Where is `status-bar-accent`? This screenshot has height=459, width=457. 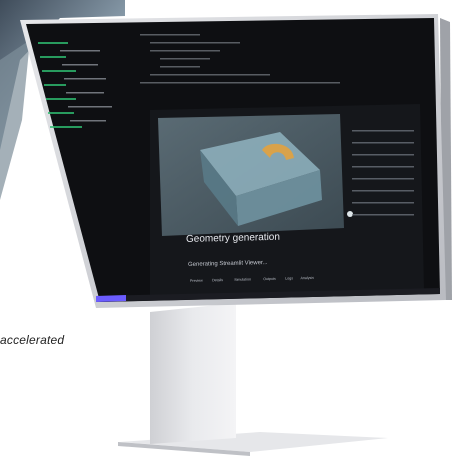
status-bar-accent is located at coordinates (111, 298).